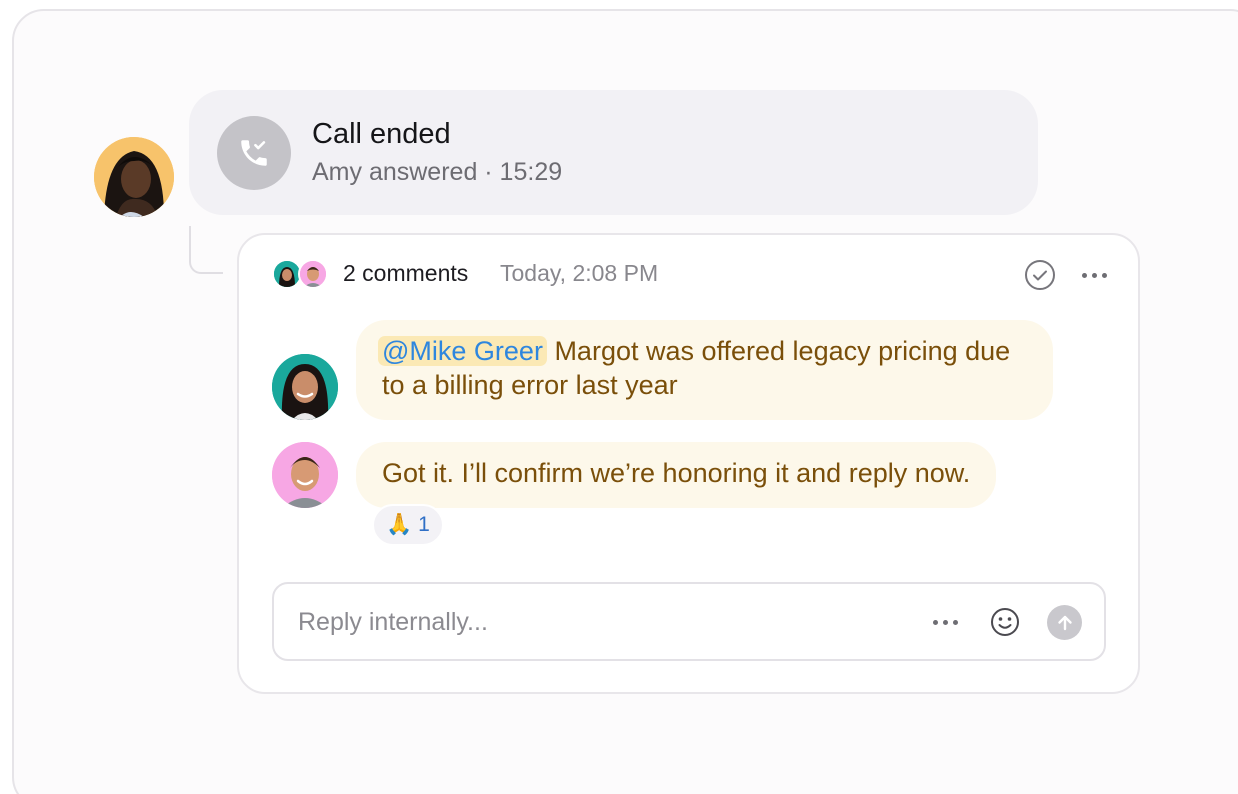  I want to click on smiley-icon, so click(1005, 622).